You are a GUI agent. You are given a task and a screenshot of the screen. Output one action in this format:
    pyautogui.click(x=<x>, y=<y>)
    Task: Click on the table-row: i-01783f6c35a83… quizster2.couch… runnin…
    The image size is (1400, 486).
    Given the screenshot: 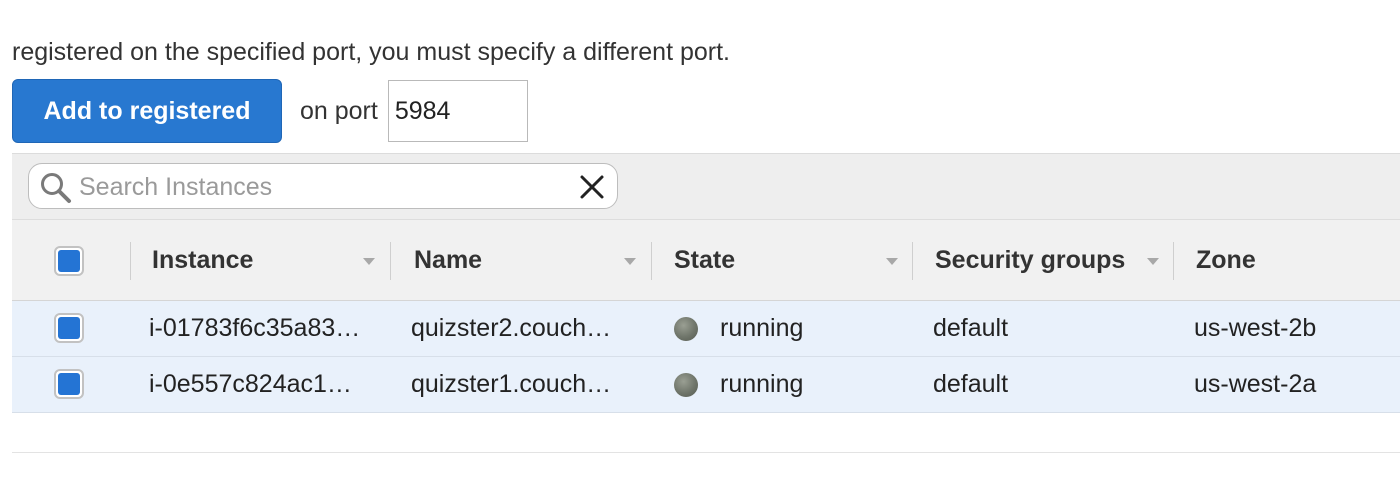 What is the action you would take?
    pyautogui.click(x=706, y=329)
    